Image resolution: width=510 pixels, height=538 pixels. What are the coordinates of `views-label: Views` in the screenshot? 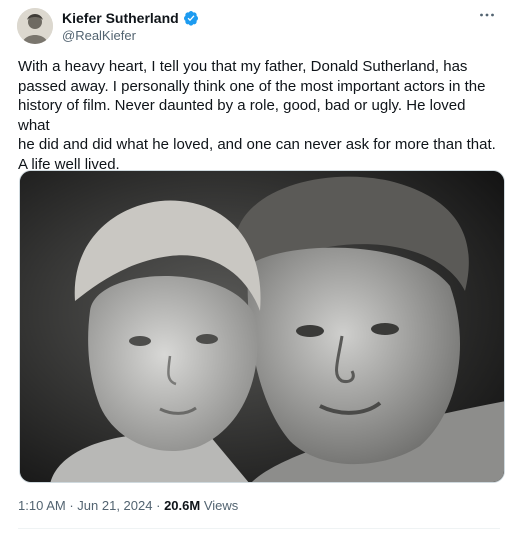 It's located at (221, 505).